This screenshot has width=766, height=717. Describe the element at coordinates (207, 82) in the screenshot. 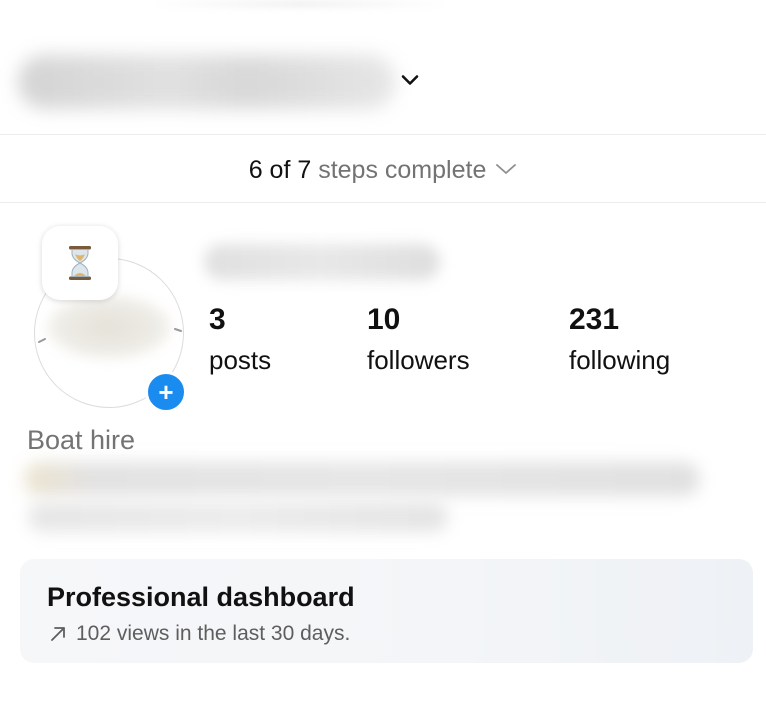

I see `username-blurred` at that location.